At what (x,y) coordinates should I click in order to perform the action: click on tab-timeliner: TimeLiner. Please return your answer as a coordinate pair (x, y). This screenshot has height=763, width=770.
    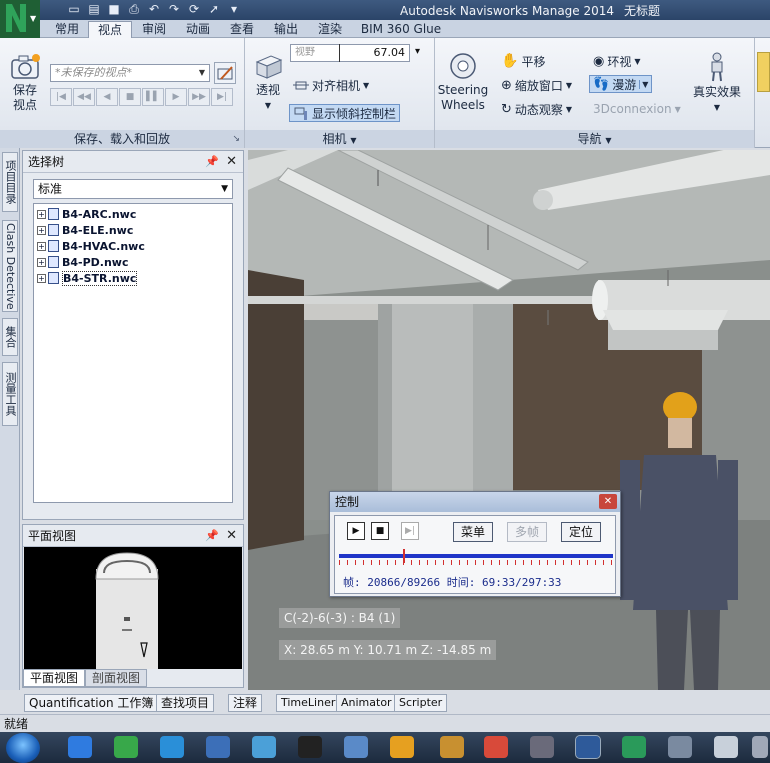
    Looking at the image, I should click on (308, 703).